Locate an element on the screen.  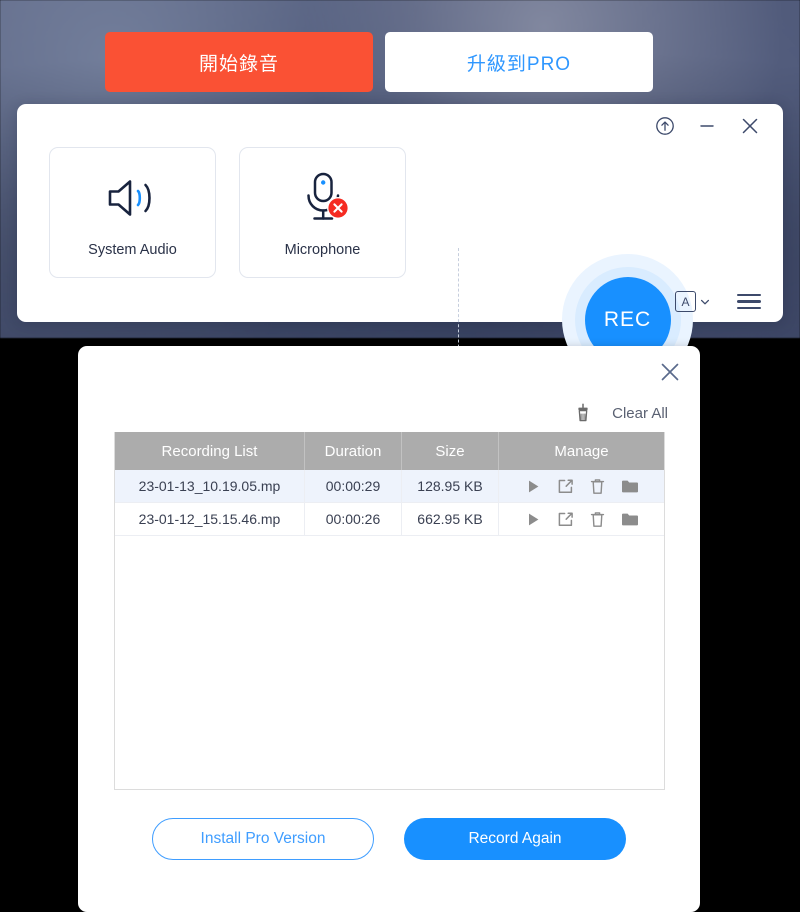
arrow-up-circle-icon is located at coordinates (665, 126).